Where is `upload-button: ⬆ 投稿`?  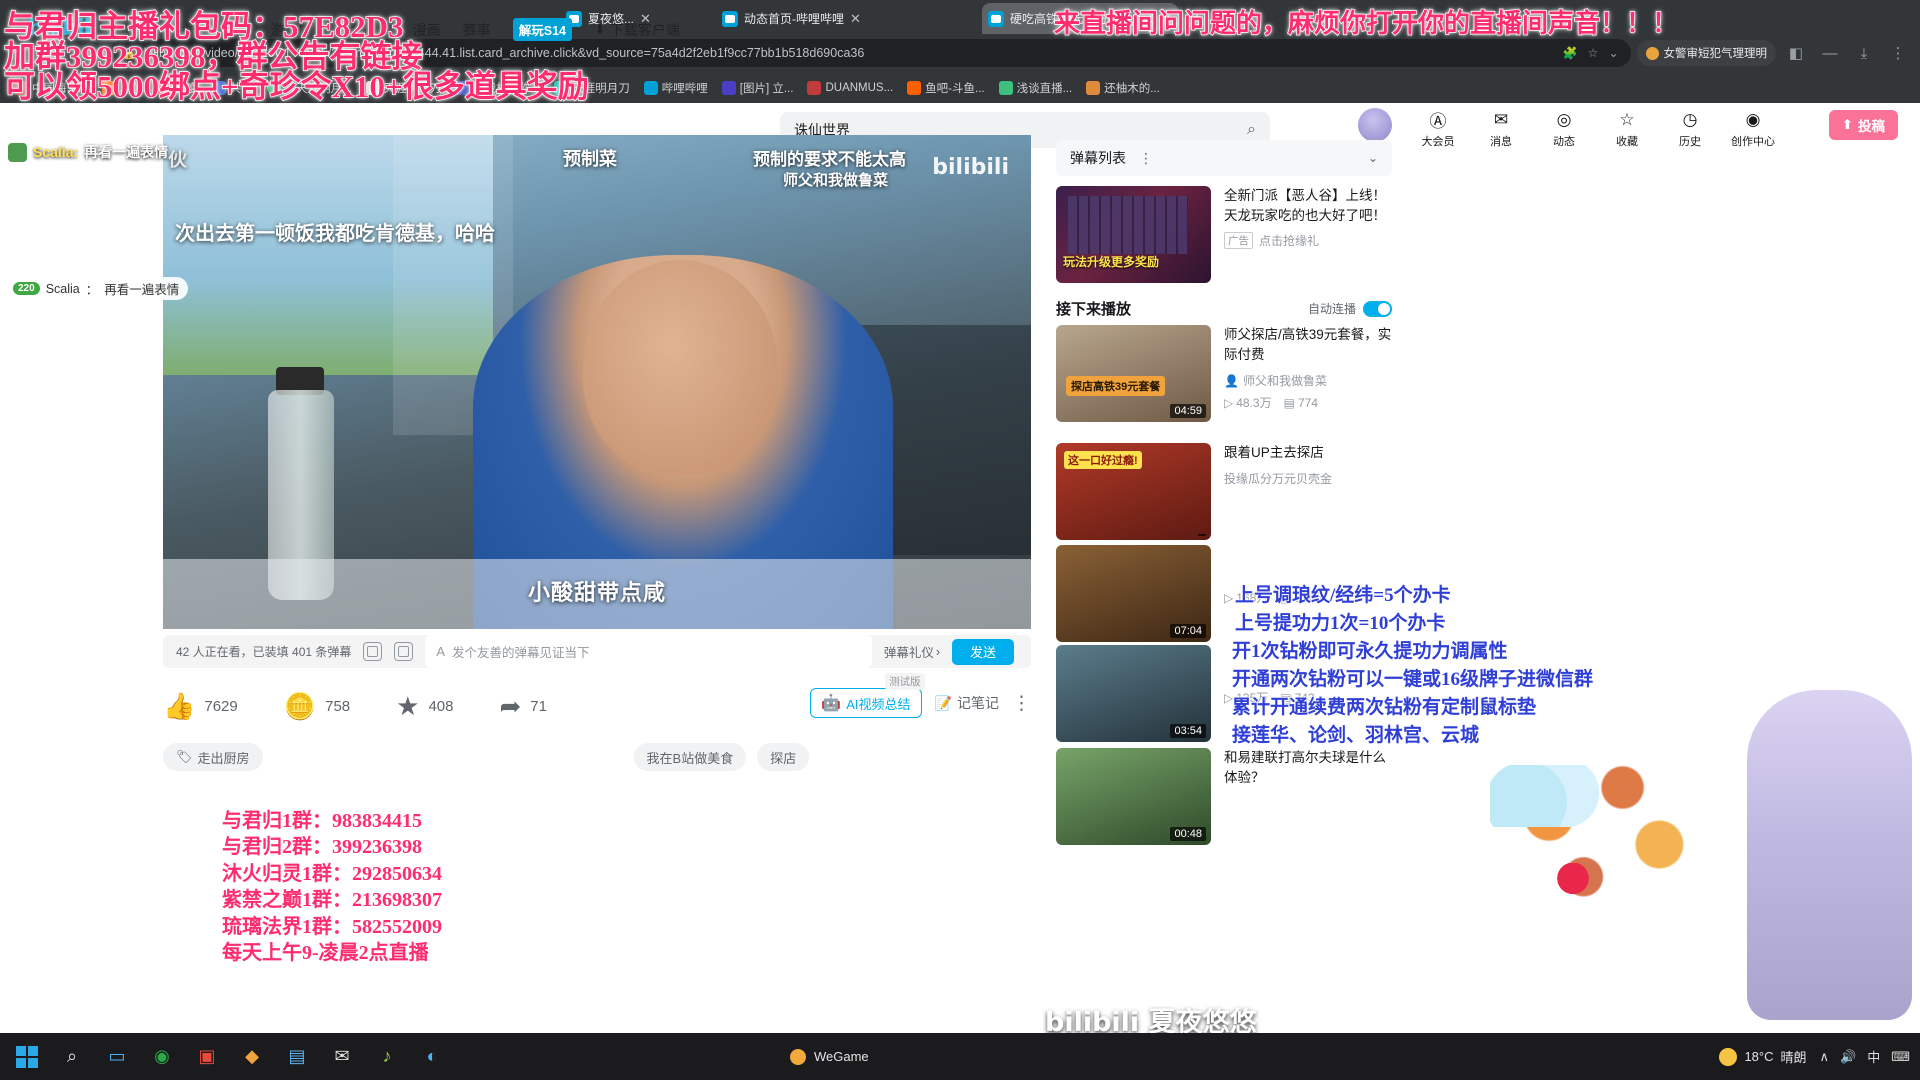
upload-button: ⬆ 投稿 is located at coordinates (1863, 125).